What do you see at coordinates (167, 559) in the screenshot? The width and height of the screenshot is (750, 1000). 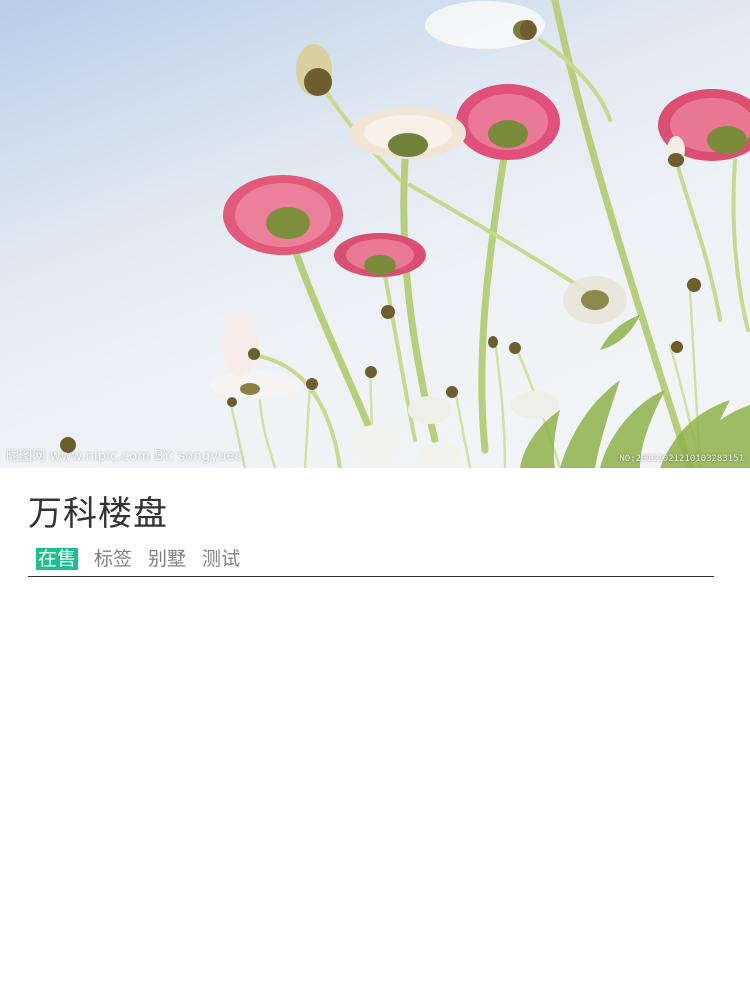 I see `tag-item: 别墅` at bounding box center [167, 559].